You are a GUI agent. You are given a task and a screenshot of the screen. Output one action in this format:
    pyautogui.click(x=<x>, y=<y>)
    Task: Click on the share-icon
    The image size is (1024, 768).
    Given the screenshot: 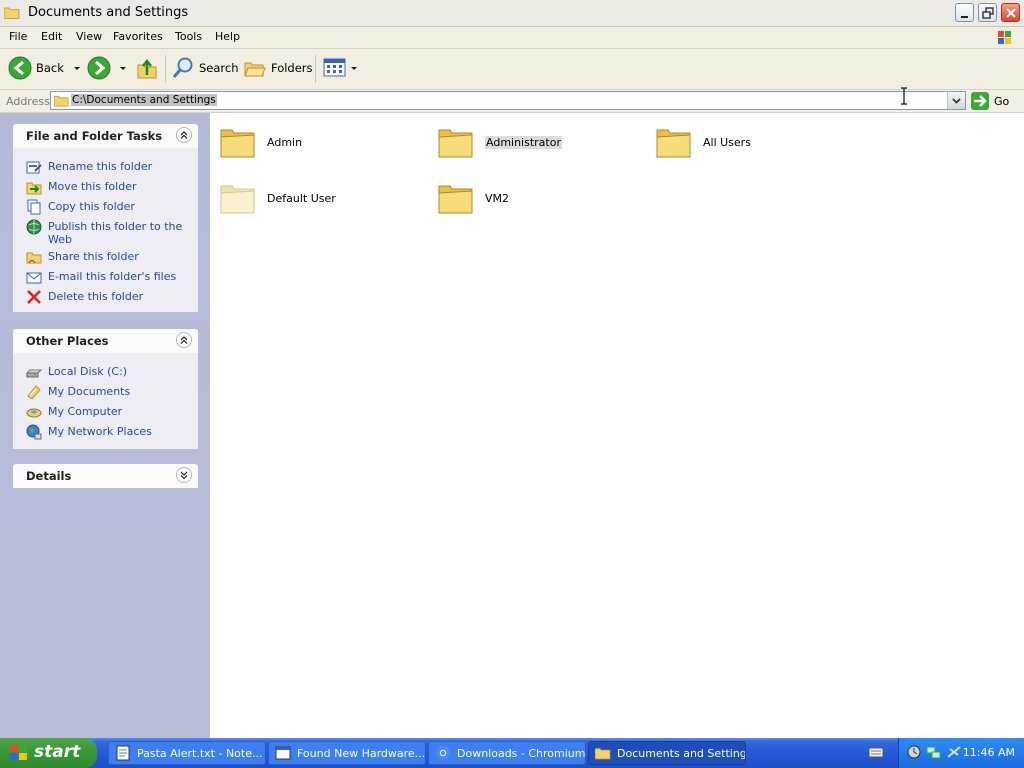 What is the action you would take?
    pyautogui.click(x=34, y=258)
    